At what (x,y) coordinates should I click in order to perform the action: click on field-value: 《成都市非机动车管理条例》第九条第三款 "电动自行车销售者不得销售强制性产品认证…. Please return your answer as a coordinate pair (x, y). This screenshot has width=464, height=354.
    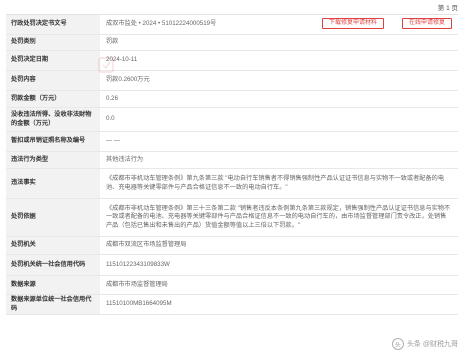
    Looking at the image, I should click on (275, 183).